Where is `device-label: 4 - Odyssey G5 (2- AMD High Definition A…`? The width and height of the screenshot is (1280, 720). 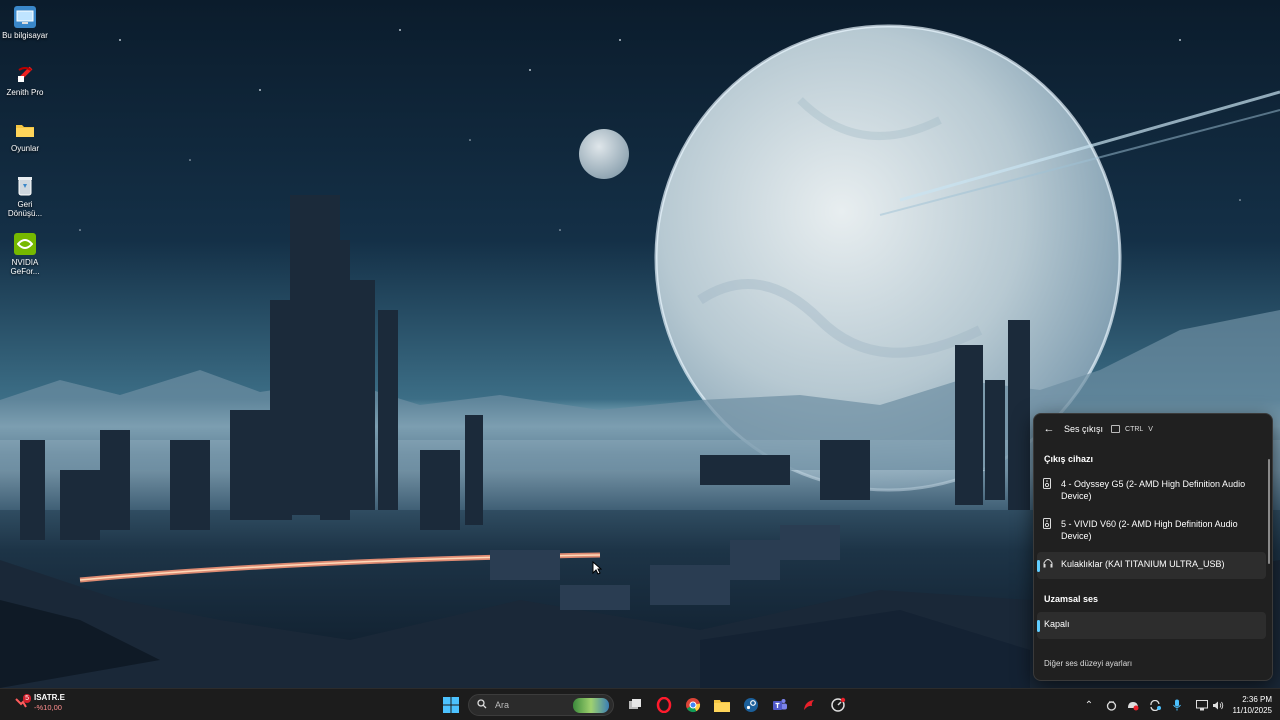
device-label: 4 - Odyssey G5 (2- AMD High Definition A… is located at coordinates (1153, 490).